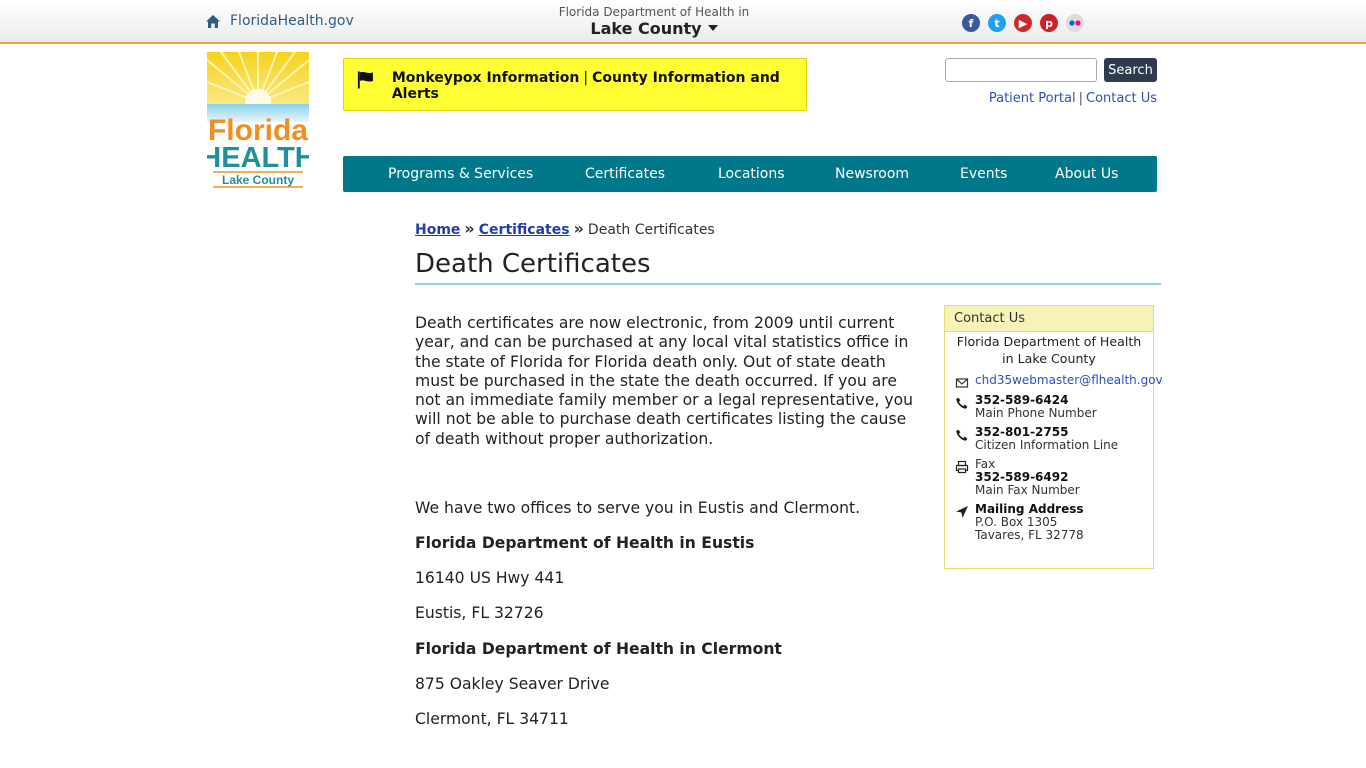 This screenshot has width=1366, height=768. I want to click on sidebar-email-link: chd35webmaster@flhealth.gov, so click(1069, 380).